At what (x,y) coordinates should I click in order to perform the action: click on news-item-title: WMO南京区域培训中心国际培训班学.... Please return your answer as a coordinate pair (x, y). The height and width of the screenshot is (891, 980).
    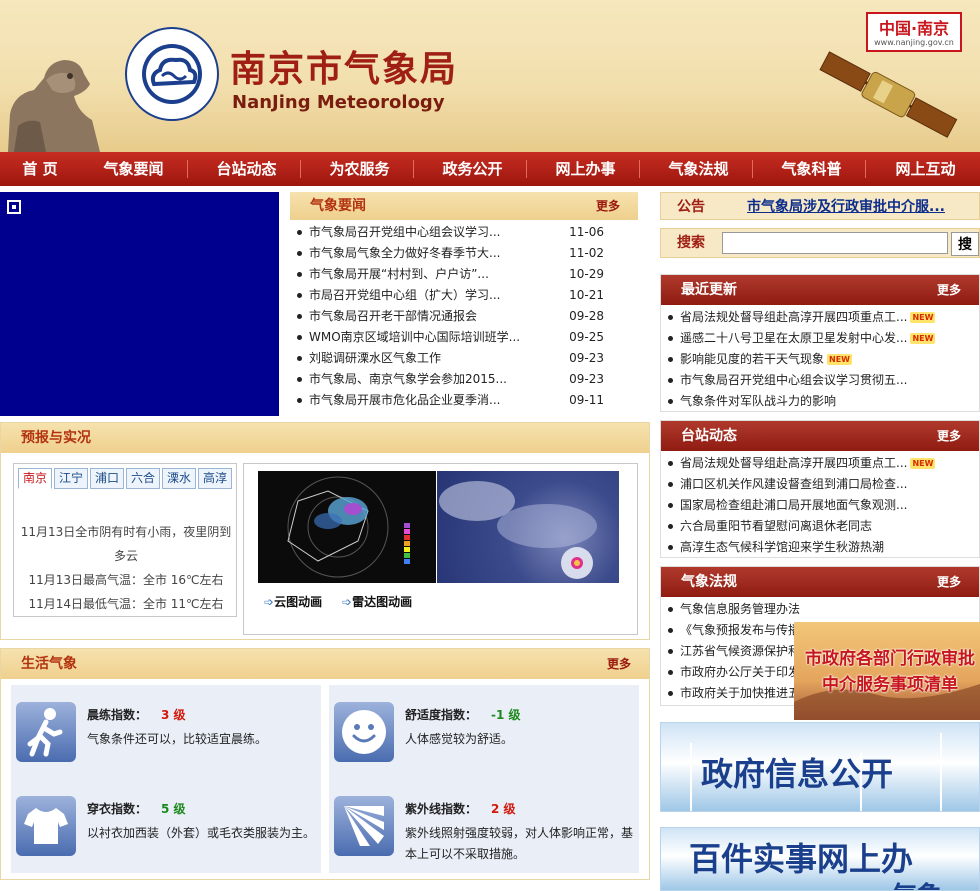
    Looking at the image, I should click on (414, 337).